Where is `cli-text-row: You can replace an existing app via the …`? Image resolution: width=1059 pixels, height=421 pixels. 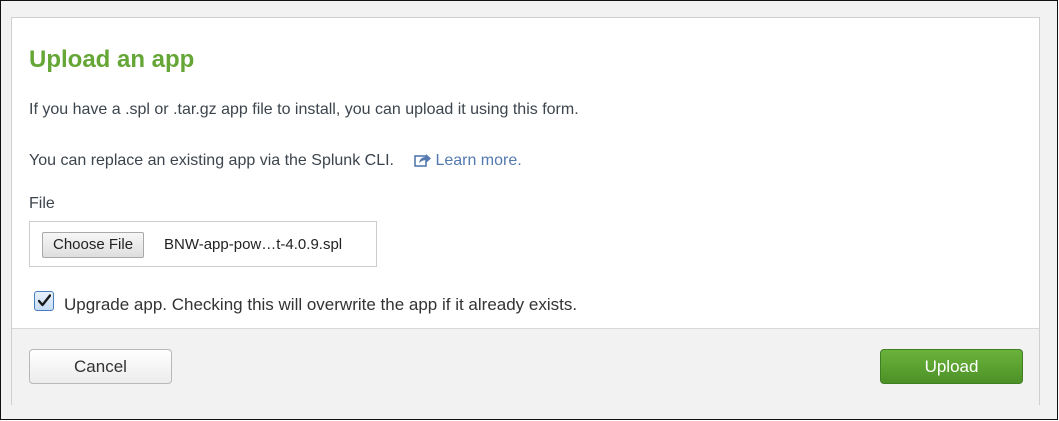 cli-text-row: You can replace an existing app via the … is located at coordinates (275, 161).